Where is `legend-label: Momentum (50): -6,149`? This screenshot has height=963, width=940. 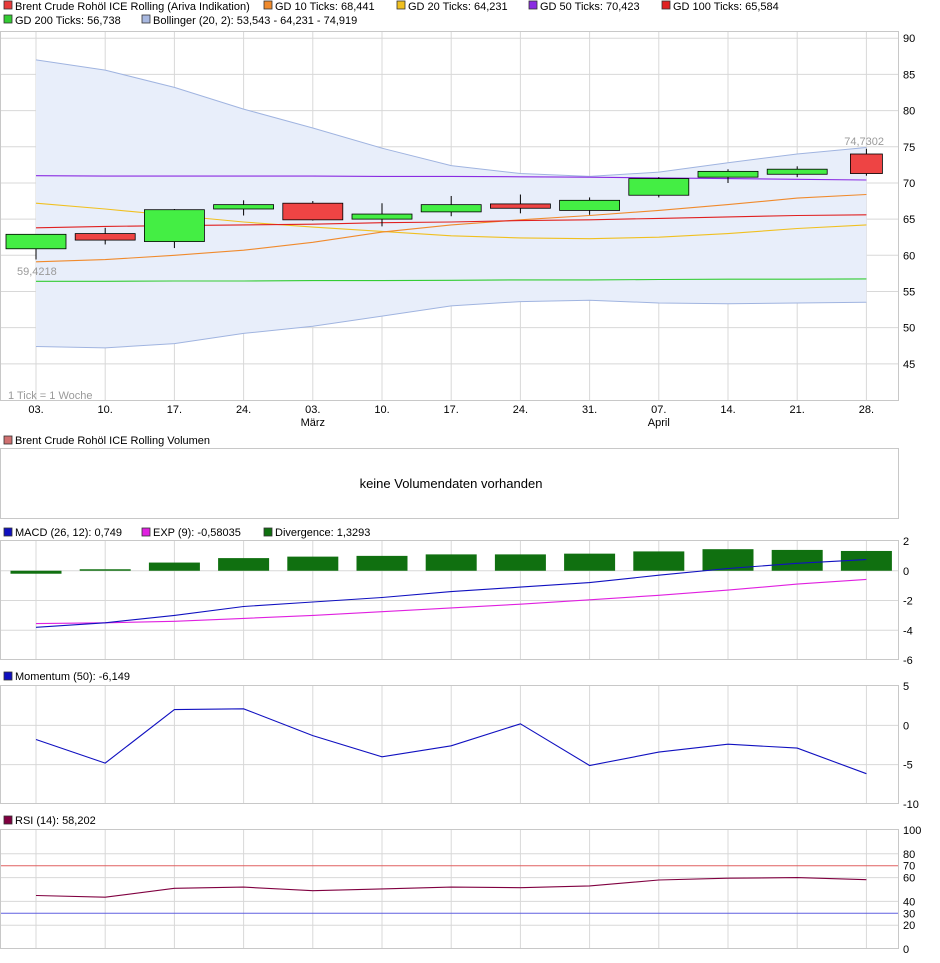 legend-label: Momentum (50): -6,149 is located at coordinates (72, 677).